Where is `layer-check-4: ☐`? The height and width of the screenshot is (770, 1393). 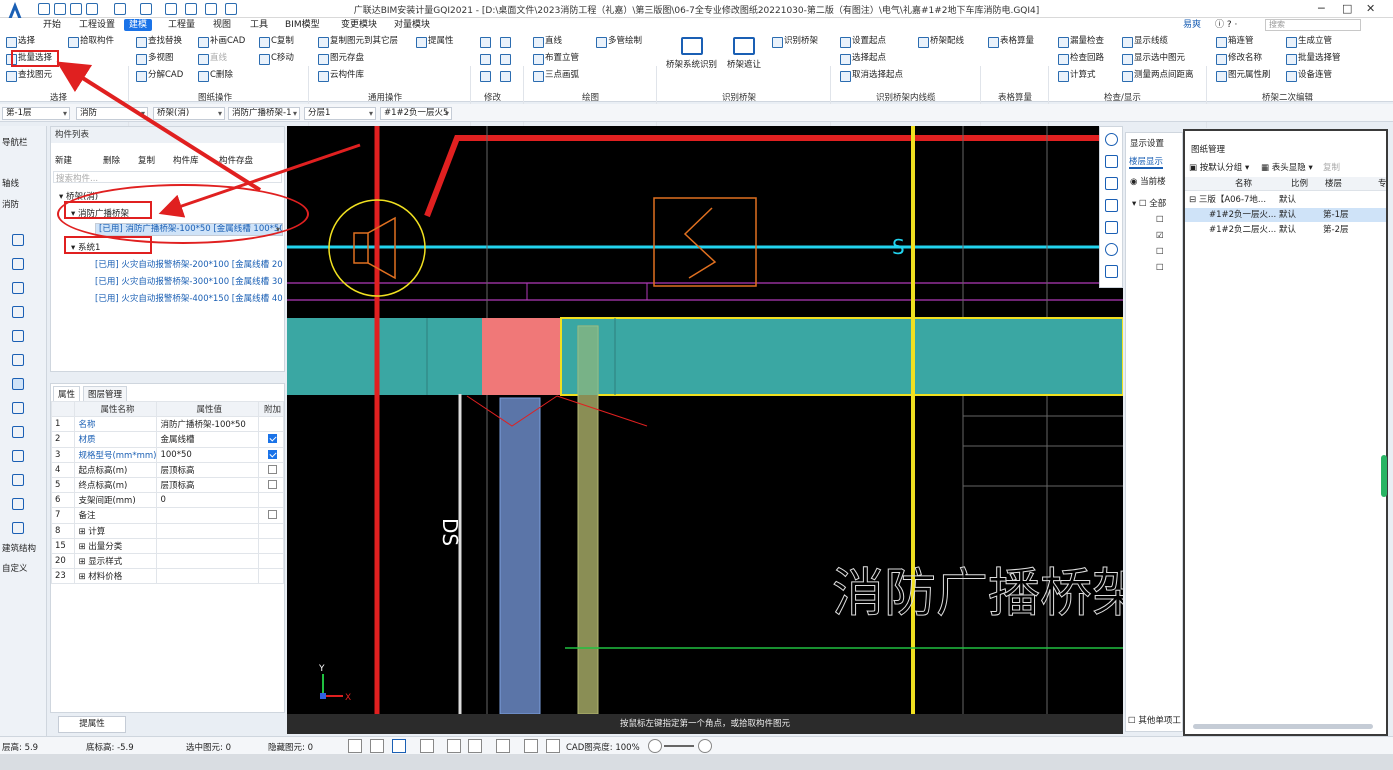 layer-check-4: ☐ is located at coordinates (1160, 268).